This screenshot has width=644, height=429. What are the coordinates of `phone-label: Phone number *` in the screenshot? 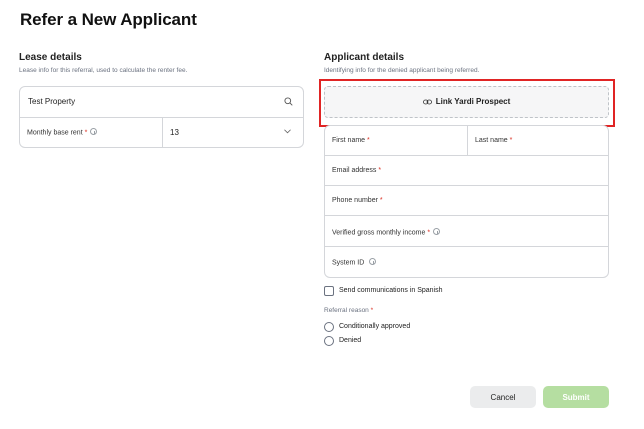 It's located at (357, 200).